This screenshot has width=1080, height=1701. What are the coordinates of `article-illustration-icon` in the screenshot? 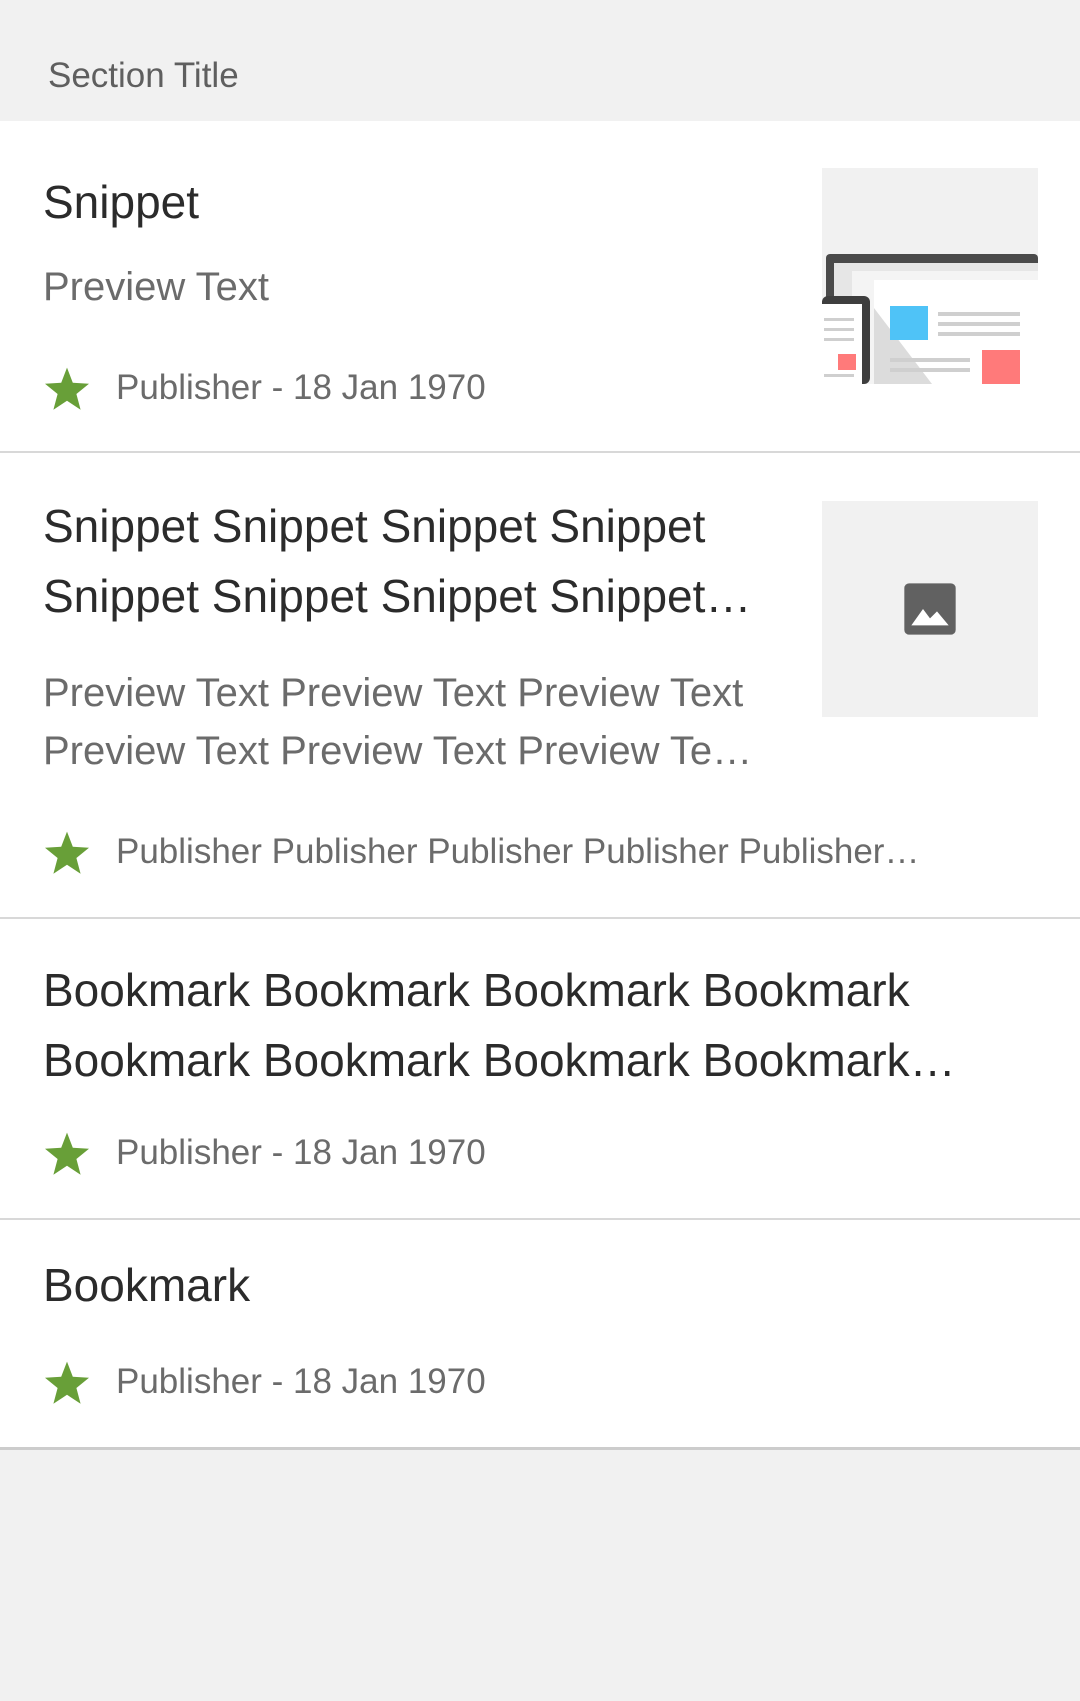 It's located at (930, 276).